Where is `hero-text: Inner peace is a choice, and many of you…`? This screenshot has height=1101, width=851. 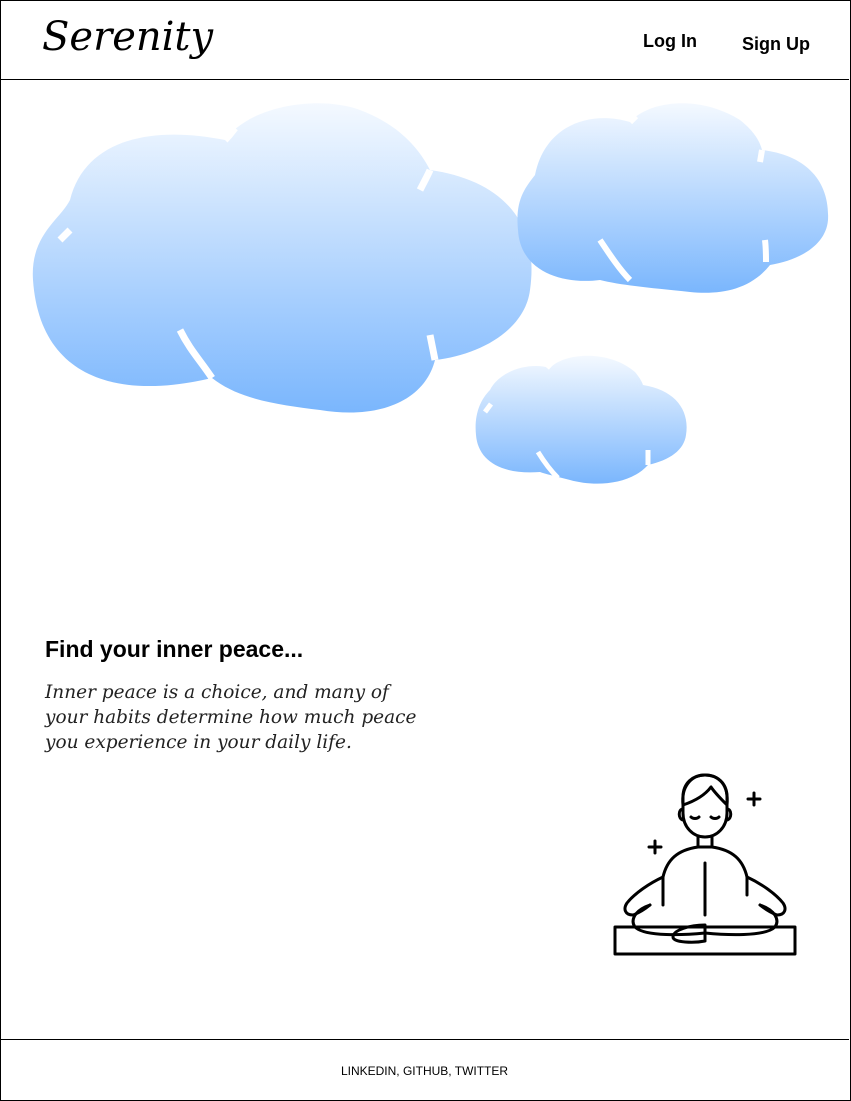
hero-text: Inner peace is a choice, and many of you… is located at coordinates (231, 717).